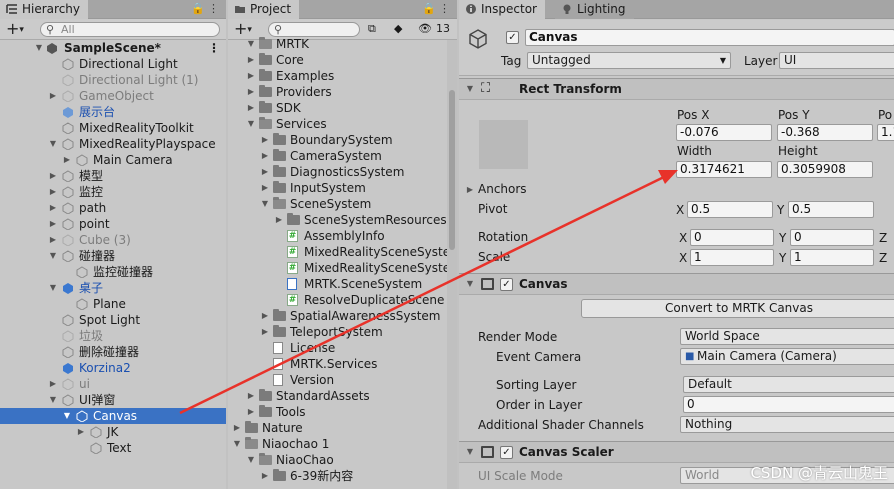 This screenshot has width=894, height=489. Describe the element at coordinates (113, 448) in the screenshot. I see `list-item: Text` at that location.